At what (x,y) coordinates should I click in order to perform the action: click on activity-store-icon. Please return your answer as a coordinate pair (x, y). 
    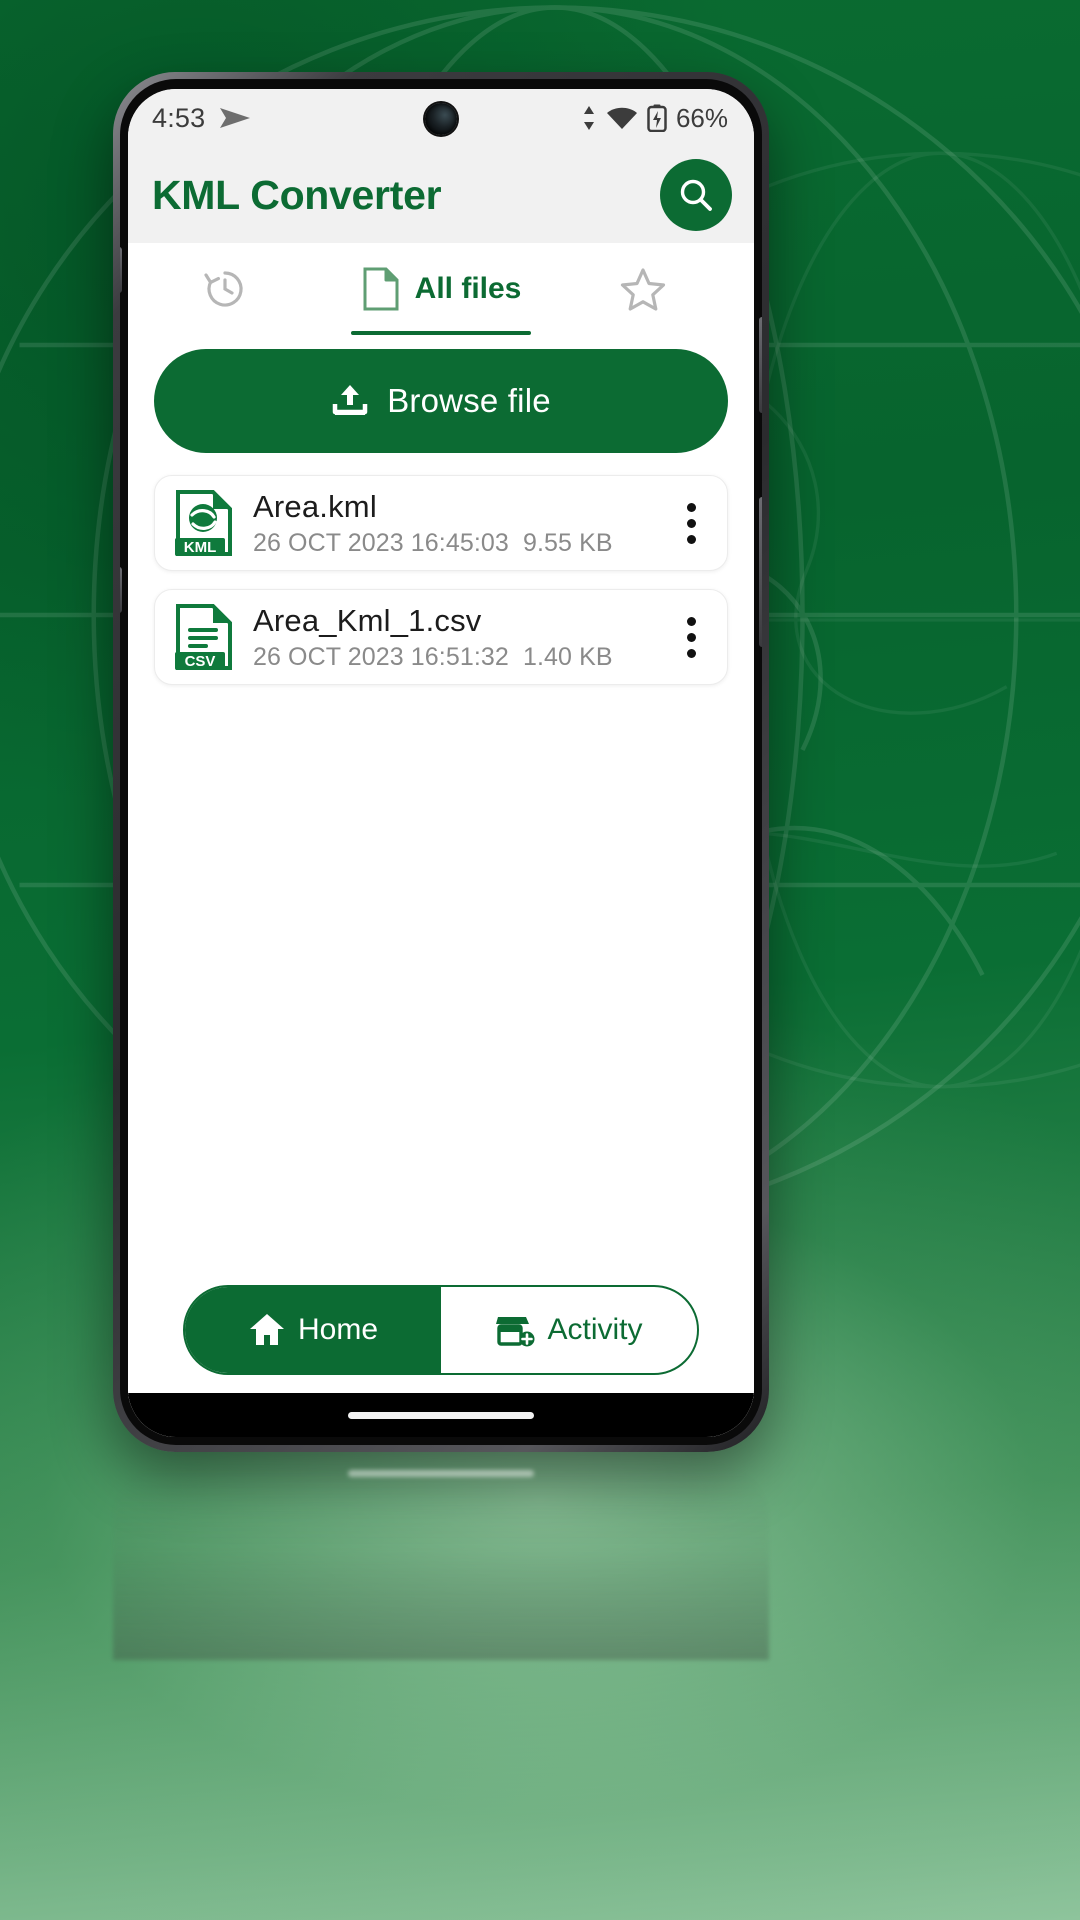
    Looking at the image, I should click on (515, 1332).